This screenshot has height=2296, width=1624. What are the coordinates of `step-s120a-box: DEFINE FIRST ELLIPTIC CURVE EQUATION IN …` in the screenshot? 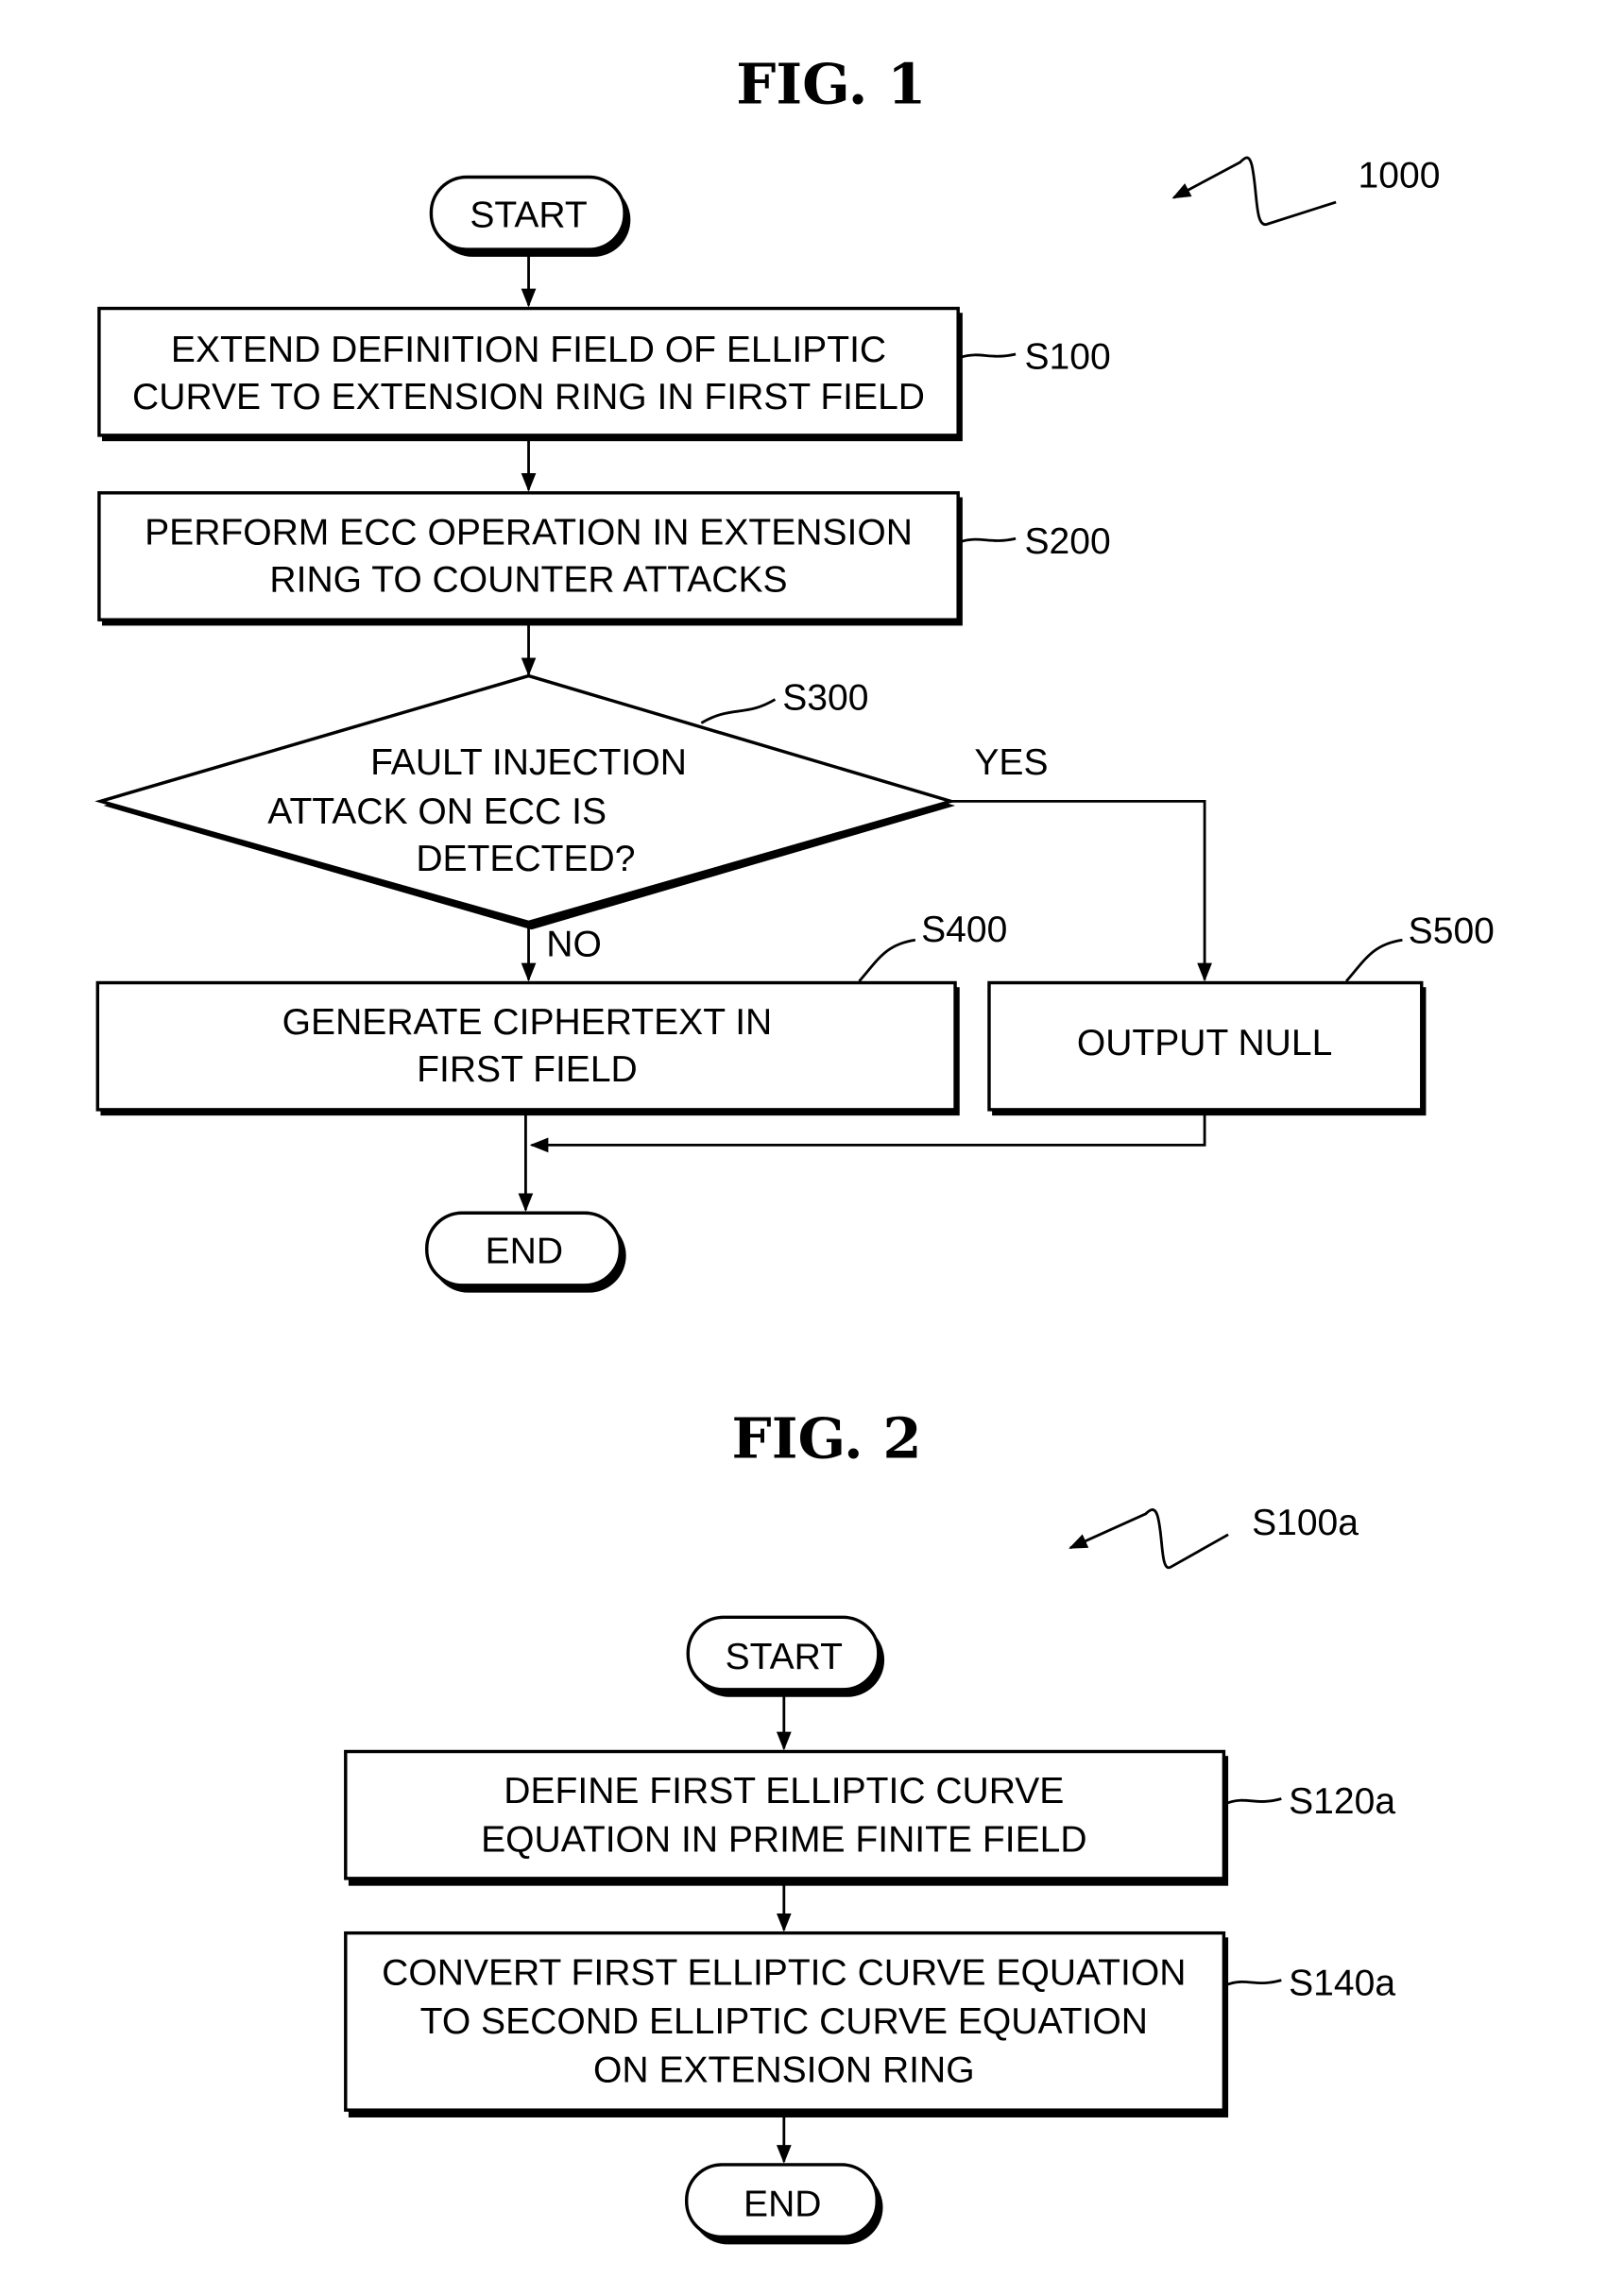 It's located at (786, 1818).